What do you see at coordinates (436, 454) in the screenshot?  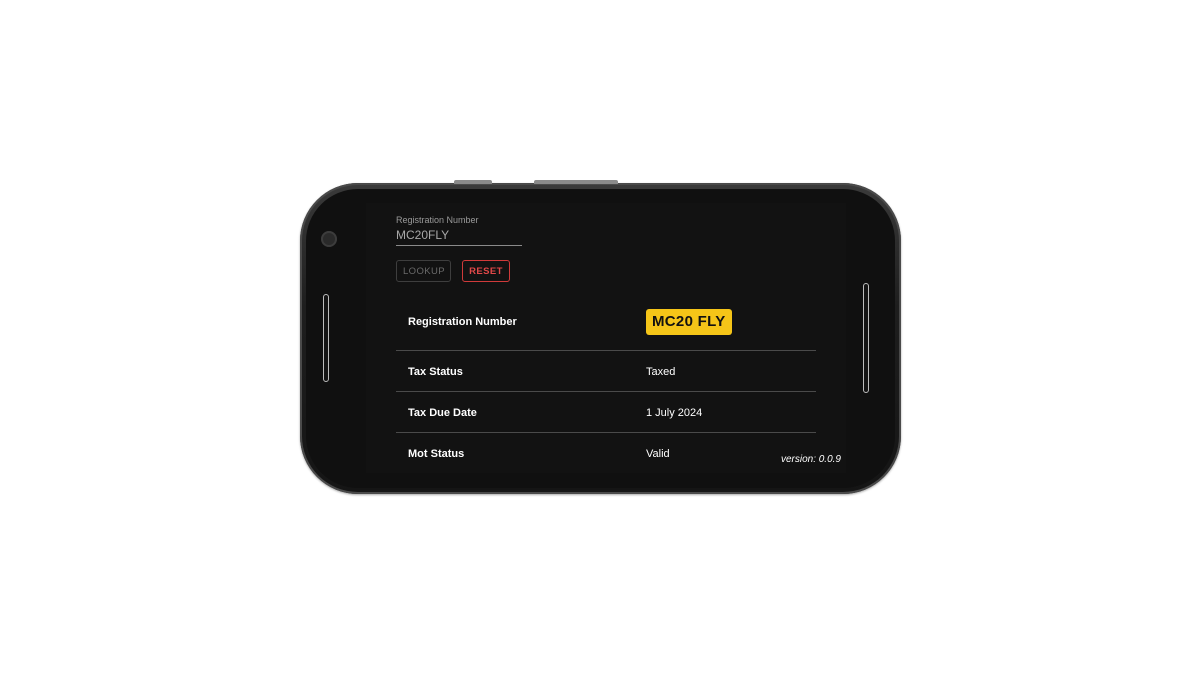 I see `row-label: Mot Status` at bounding box center [436, 454].